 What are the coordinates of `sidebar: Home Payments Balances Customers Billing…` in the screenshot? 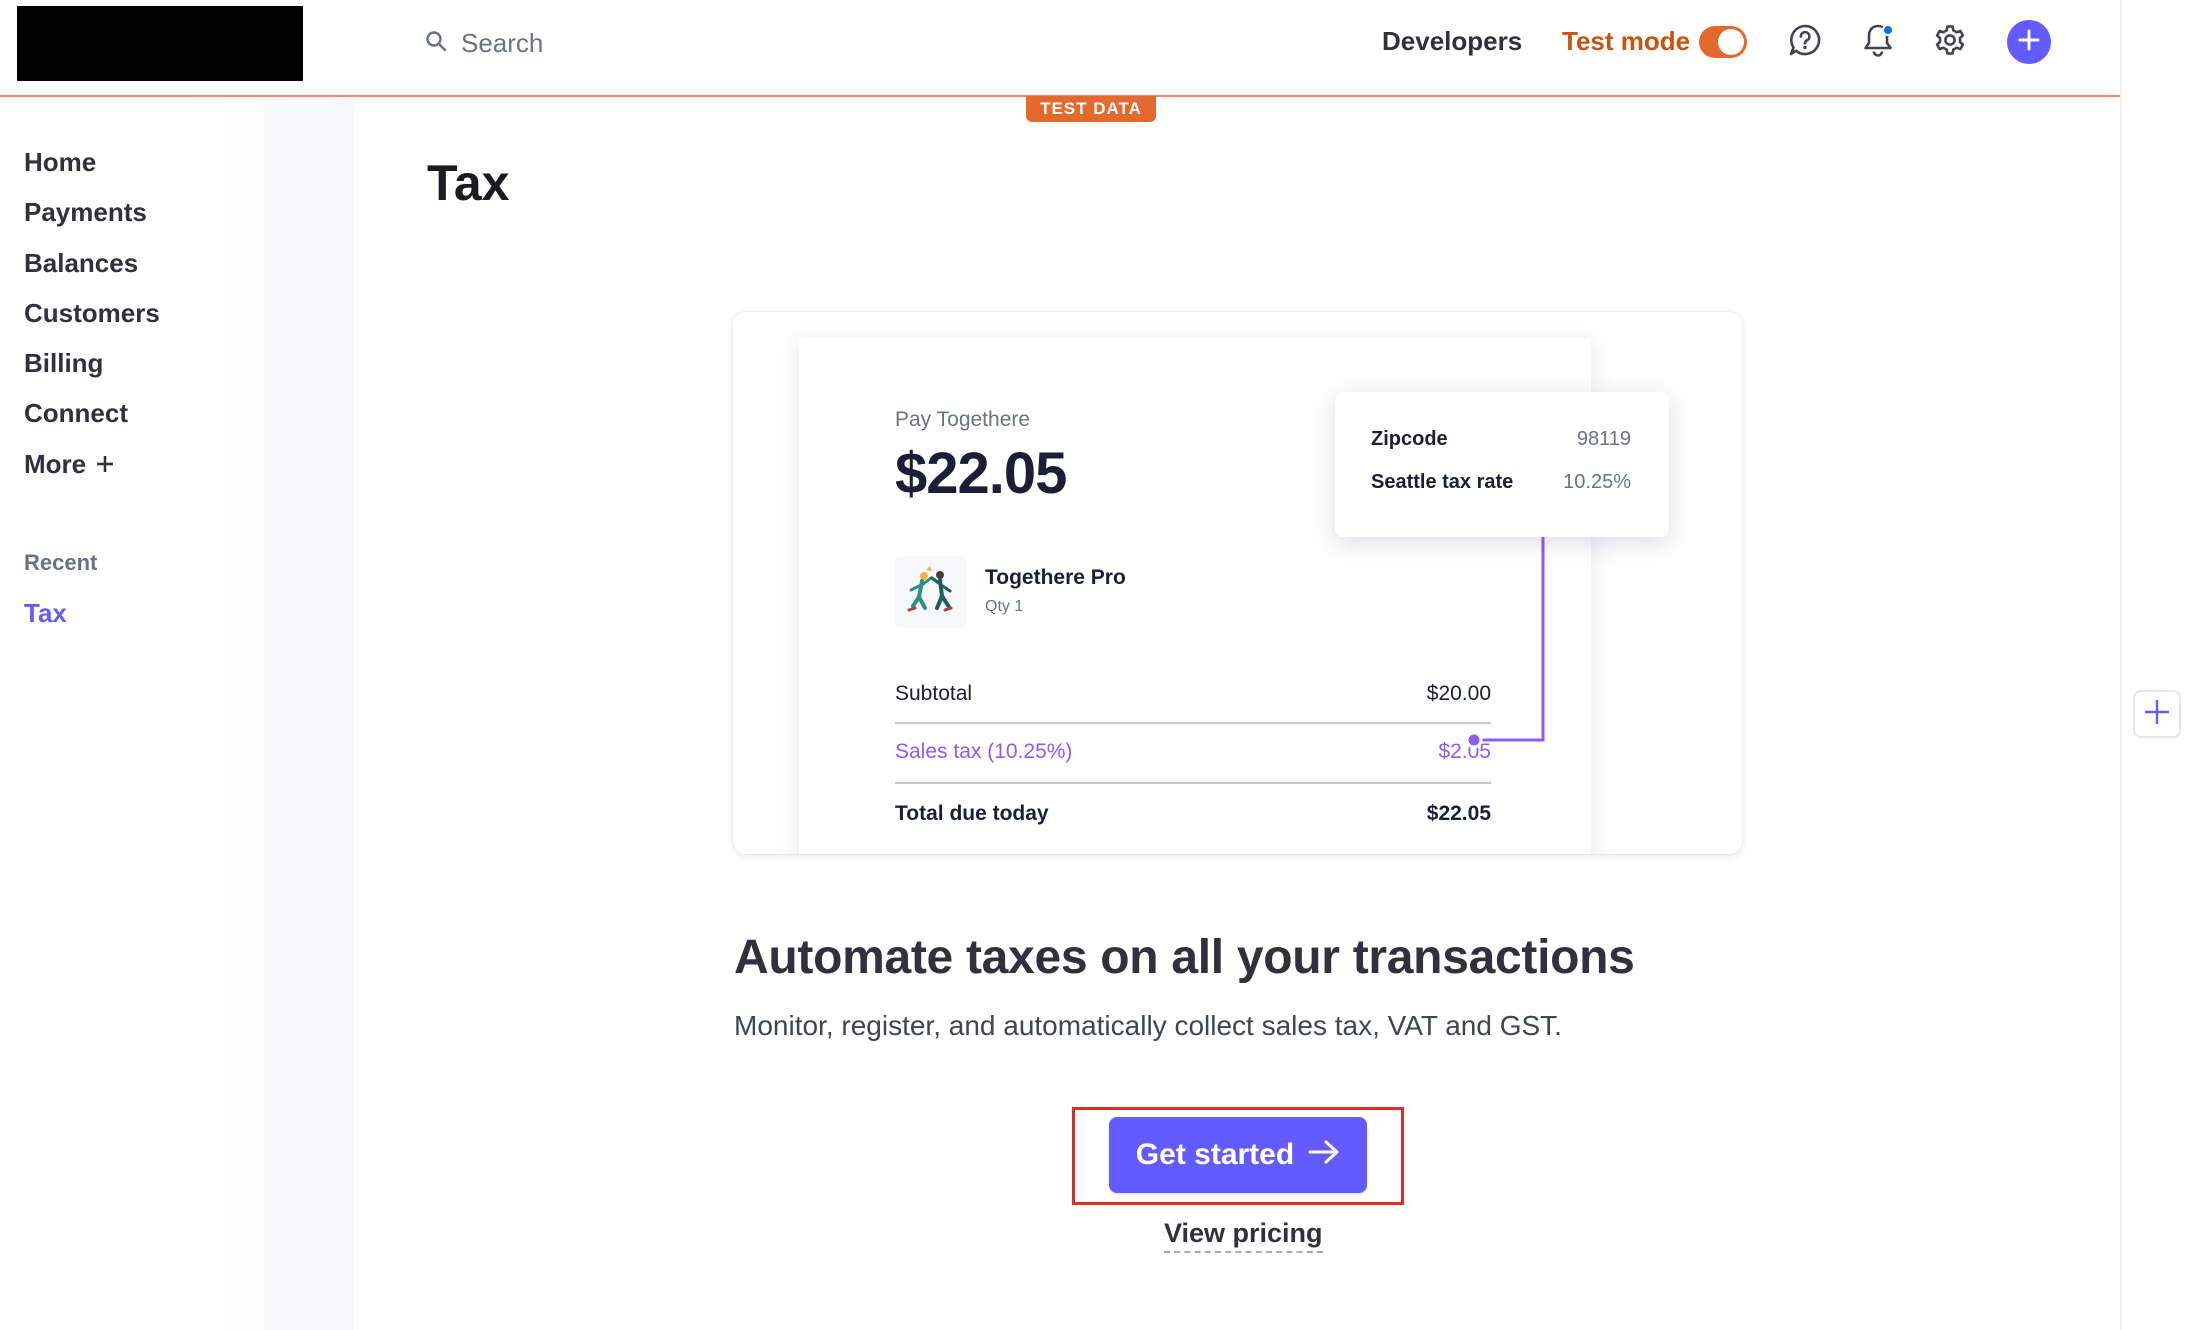 It's located at (177, 714).